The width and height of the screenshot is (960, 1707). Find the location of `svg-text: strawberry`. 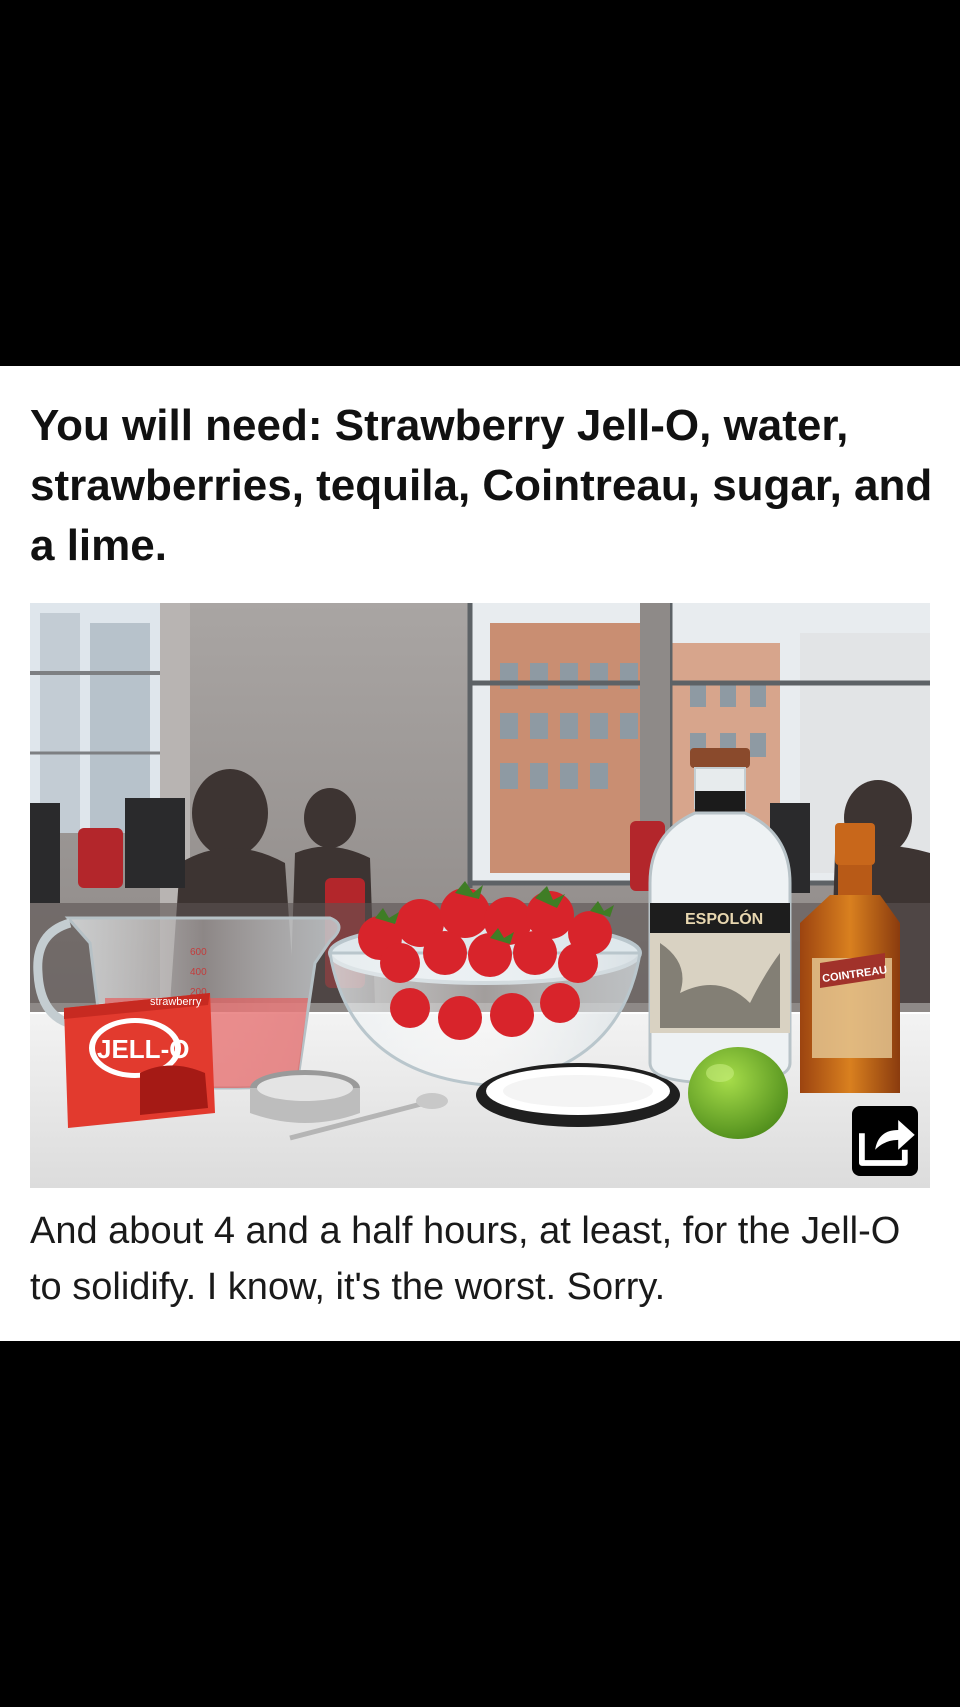

svg-text: strawberry is located at coordinates (176, 1002).